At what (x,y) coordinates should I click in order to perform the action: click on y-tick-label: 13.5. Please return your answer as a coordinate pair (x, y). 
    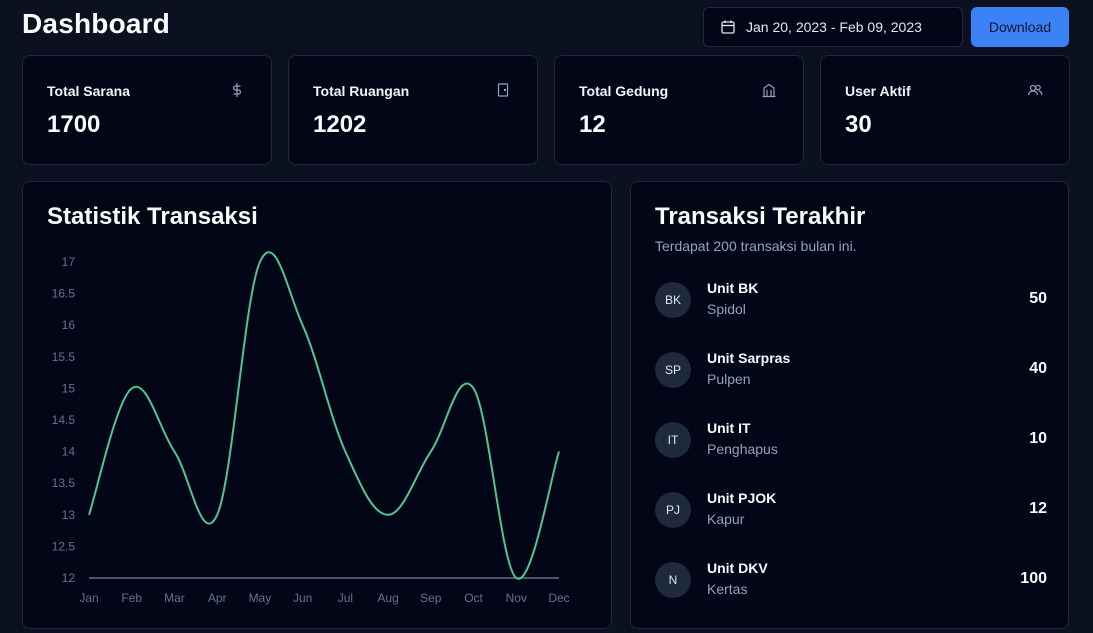
    Looking at the image, I should click on (64, 483).